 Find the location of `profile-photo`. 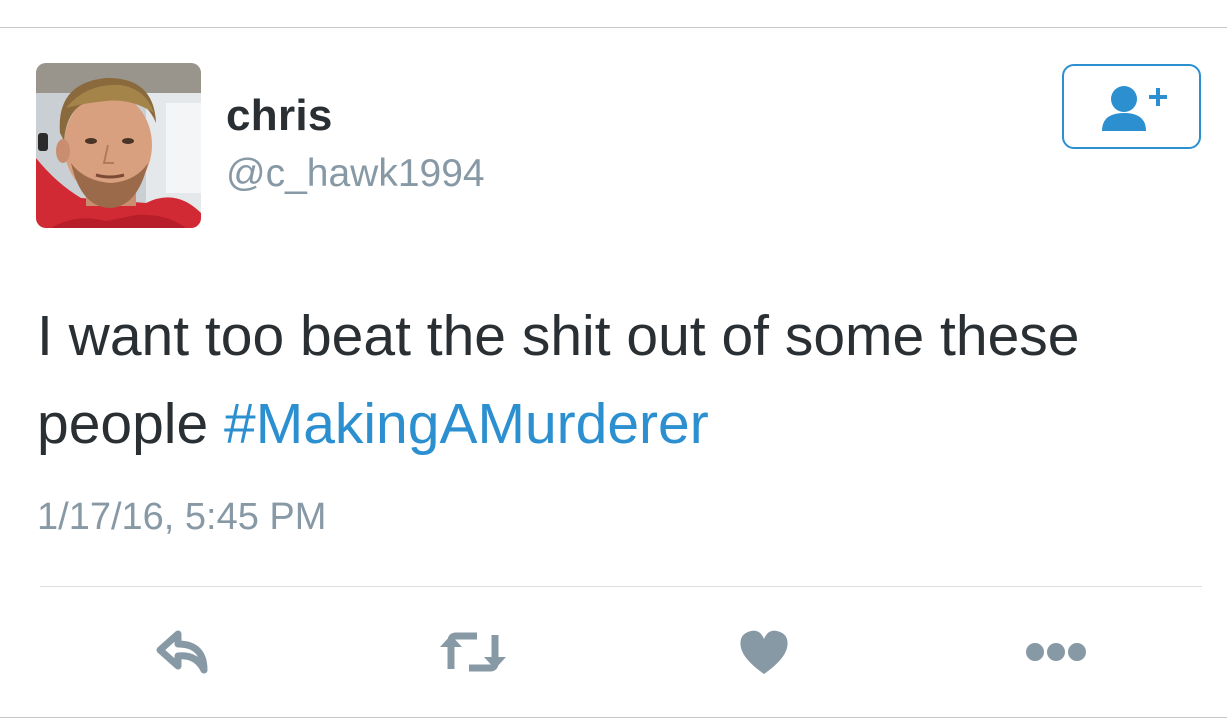

profile-photo is located at coordinates (118, 145).